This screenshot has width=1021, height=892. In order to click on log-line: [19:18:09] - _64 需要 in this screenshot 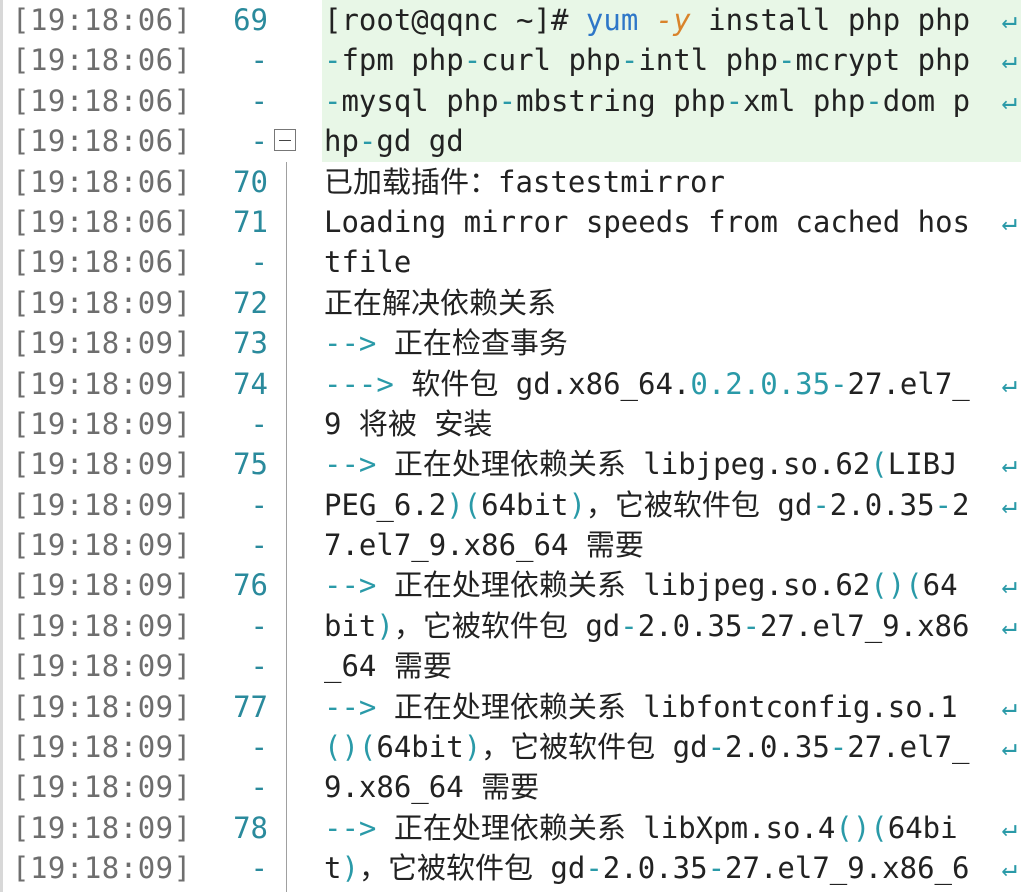, I will do `click(510, 666)`.